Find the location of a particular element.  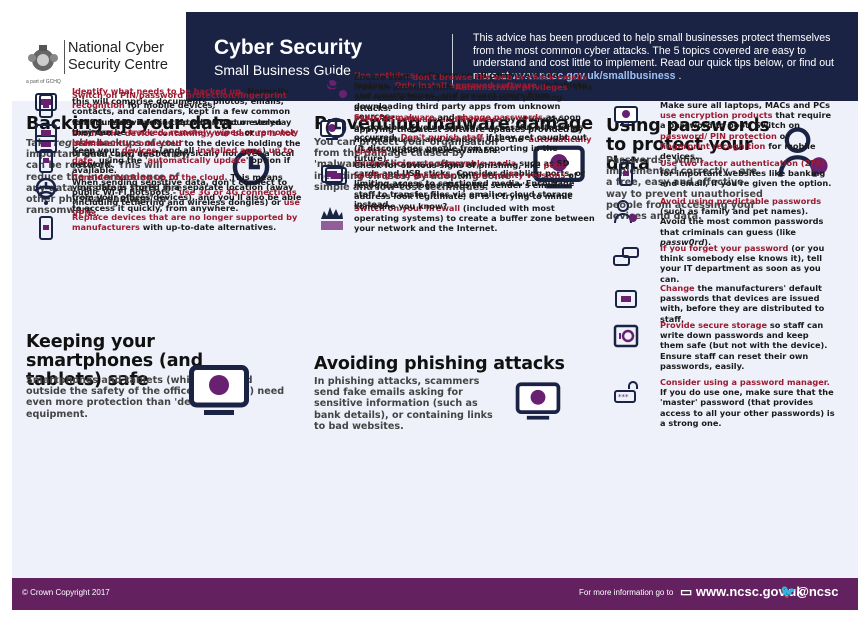

text-segment: with up-to-date alternatives. is located at coordinates (208, 227).